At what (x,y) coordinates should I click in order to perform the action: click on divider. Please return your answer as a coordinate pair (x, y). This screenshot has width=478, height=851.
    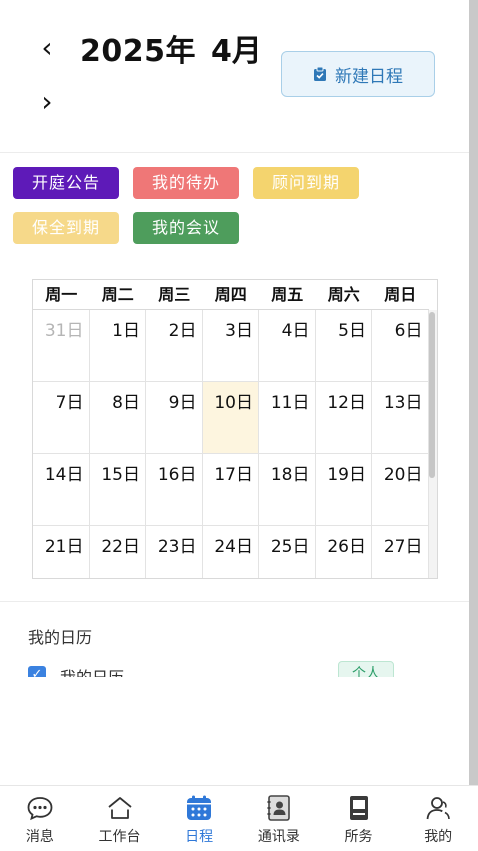
    Looking at the image, I should click on (234, 152).